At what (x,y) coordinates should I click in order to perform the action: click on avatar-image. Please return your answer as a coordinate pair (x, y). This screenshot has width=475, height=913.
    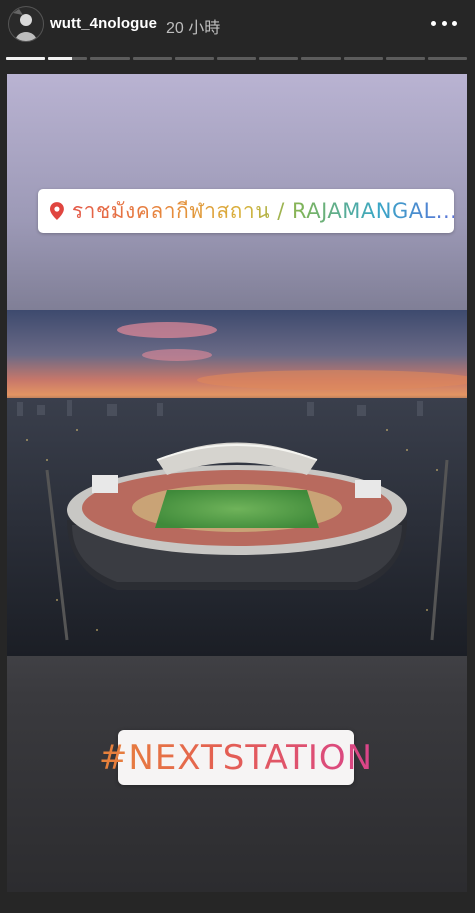
    Looking at the image, I should click on (26, 24).